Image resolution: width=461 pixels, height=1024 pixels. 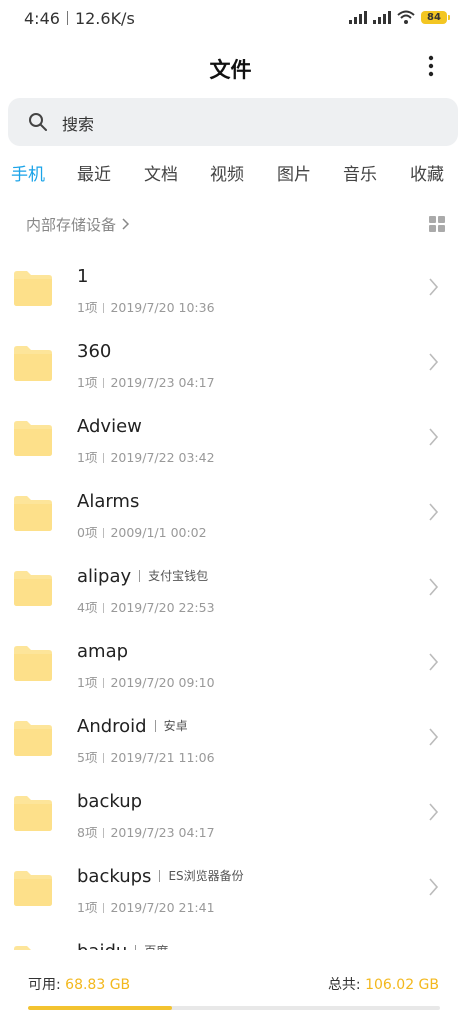 What do you see at coordinates (230, 887) in the screenshot?
I see `folder-row: backups ES浏览器备份 1项 2019/7/20 21:41` at bounding box center [230, 887].